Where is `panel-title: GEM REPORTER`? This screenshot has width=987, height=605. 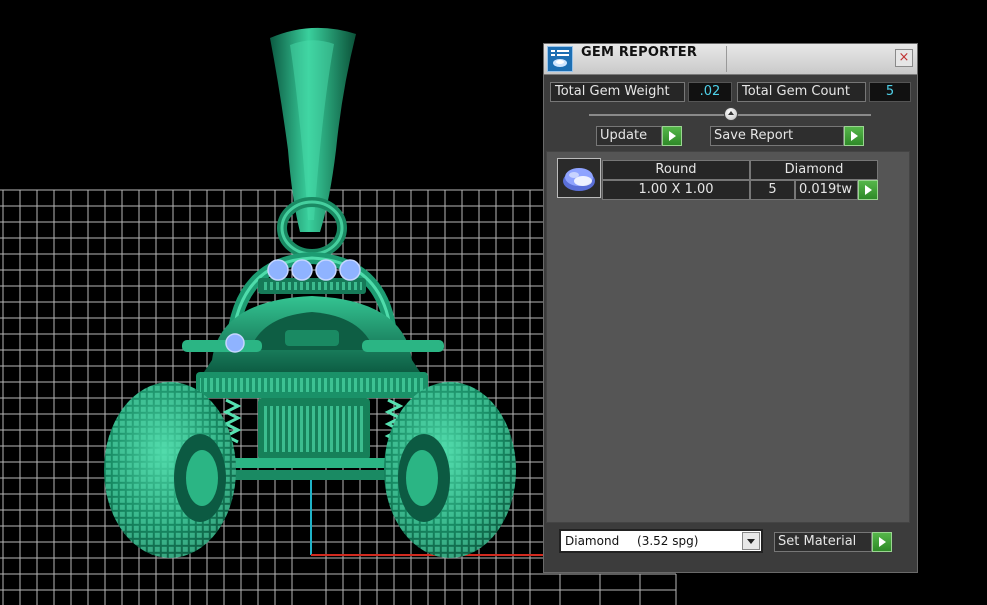
panel-title: GEM REPORTER is located at coordinates (639, 52).